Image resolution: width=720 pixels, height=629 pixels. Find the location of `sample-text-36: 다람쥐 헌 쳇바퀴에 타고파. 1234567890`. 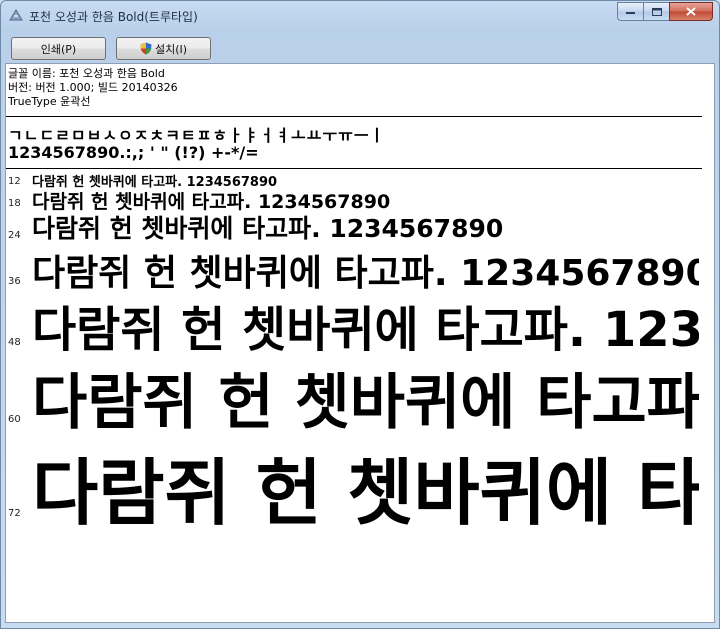

sample-text-36: 다람쥐 헌 쳇바퀴에 타고파. 1234567890 is located at coordinates (365, 273).